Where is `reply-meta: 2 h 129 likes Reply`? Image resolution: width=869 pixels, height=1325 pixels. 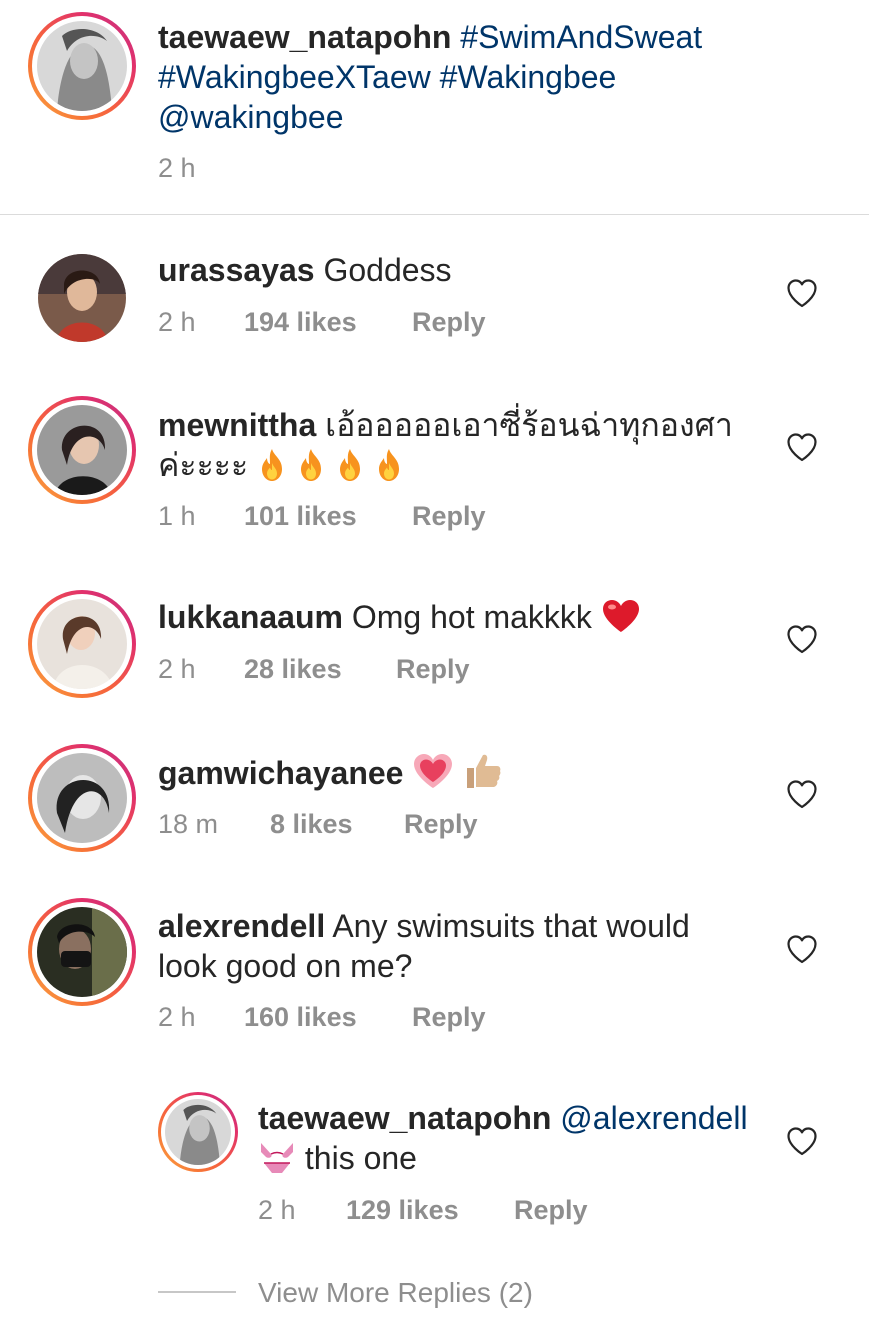
reply-meta: 2 h 129 likes Reply is located at coordinates (423, 1210).